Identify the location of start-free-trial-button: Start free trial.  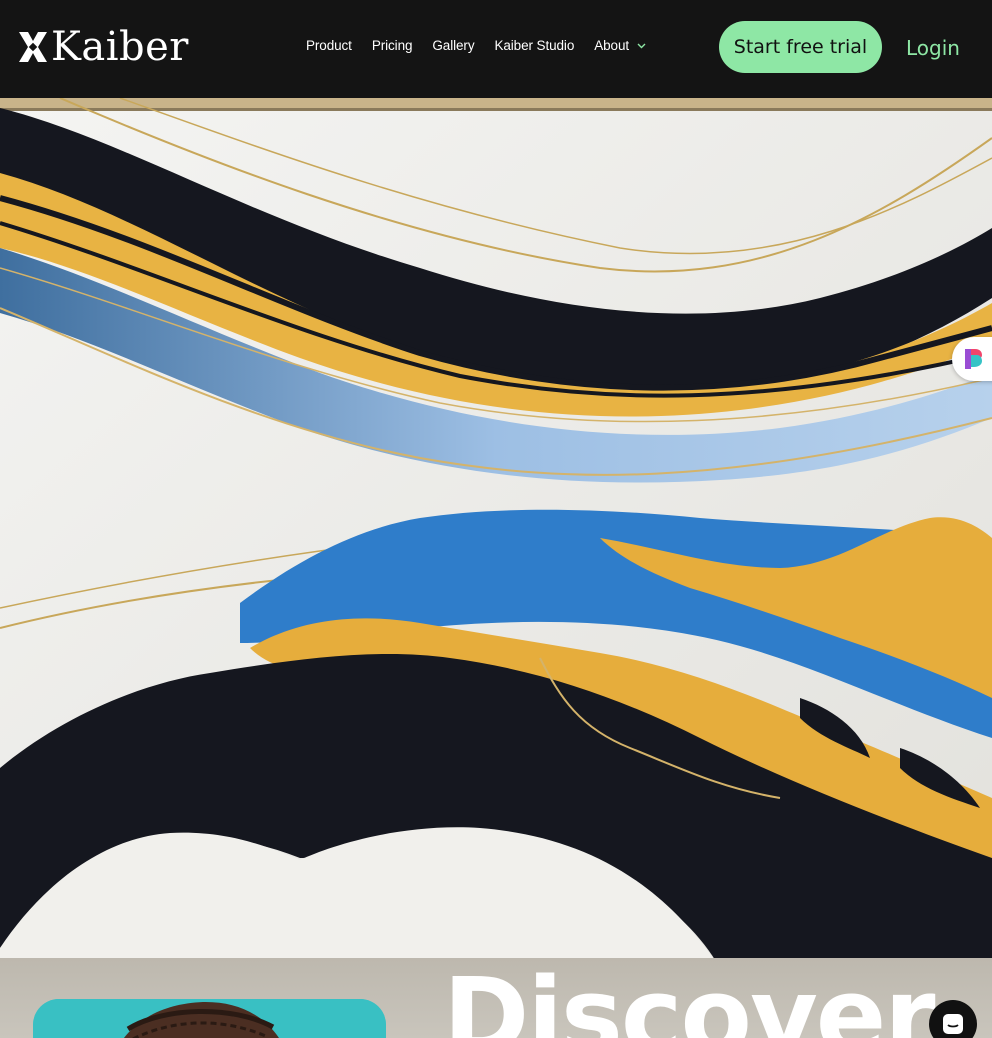
(800, 47).